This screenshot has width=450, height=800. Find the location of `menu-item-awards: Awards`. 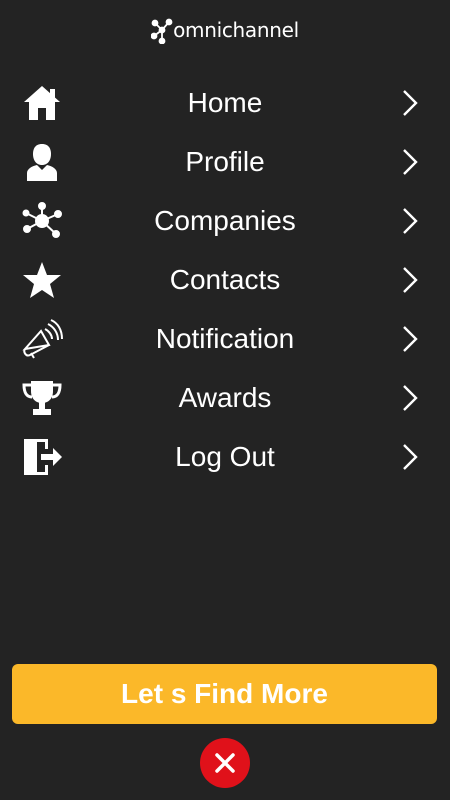

menu-item-awards: Awards is located at coordinates (225, 397).